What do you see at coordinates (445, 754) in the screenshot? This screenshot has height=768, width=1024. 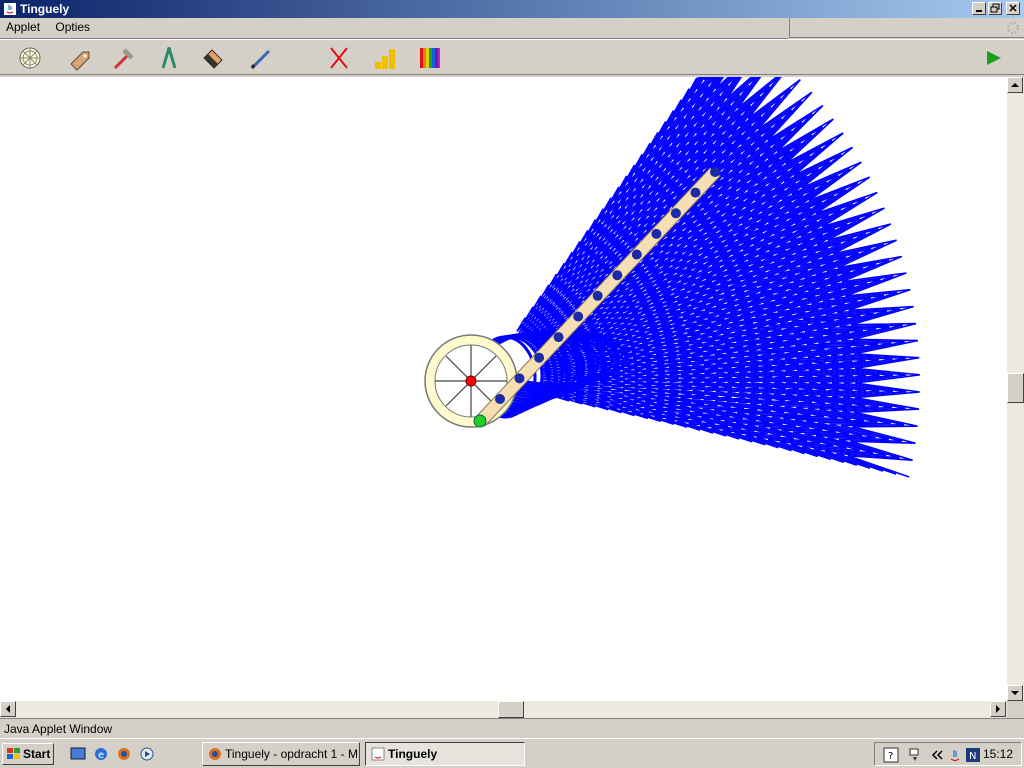 I see `taskbar-task-1: Tinguely` at bounding box center [445, 754].